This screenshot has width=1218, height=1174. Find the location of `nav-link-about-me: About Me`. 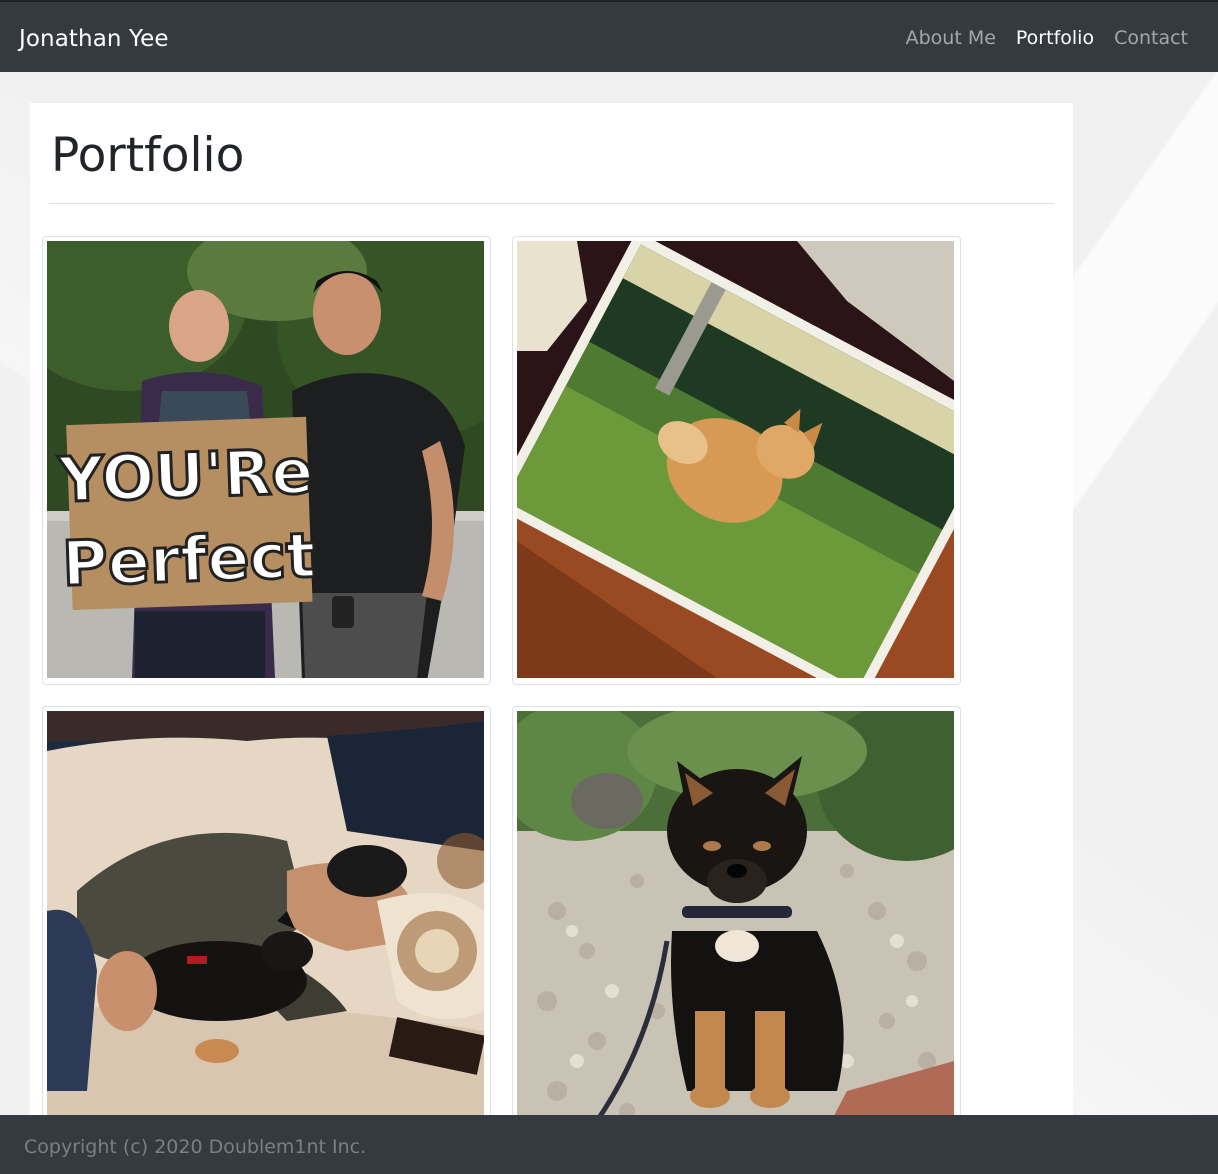

nav-link-about-me: About Me is located at coordinates (951, 38).